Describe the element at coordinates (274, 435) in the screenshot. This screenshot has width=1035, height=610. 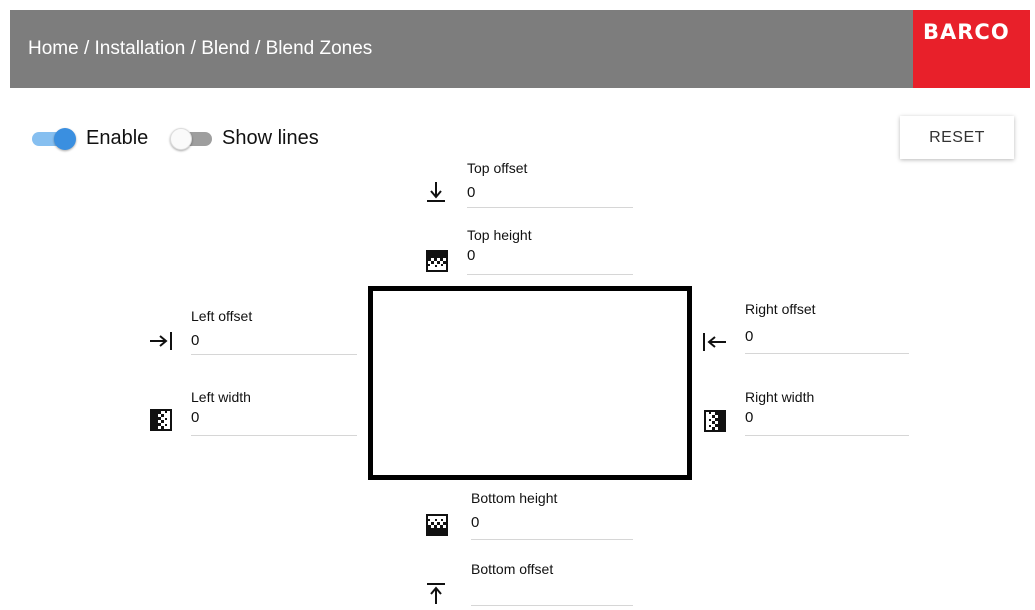
I see `left-width-underline` at that location.